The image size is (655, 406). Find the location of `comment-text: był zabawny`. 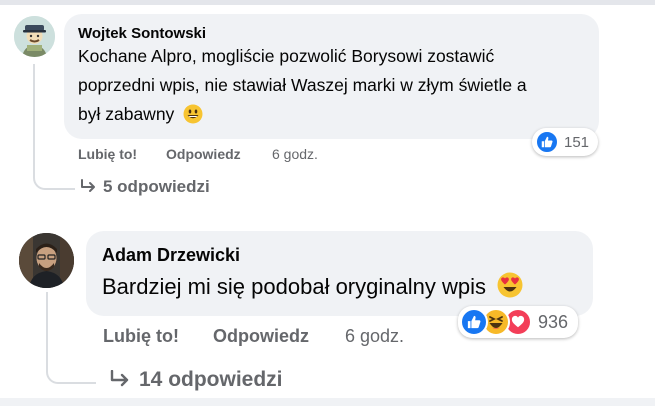

comment-text: był zabawny is located at coordinates (126, 114).